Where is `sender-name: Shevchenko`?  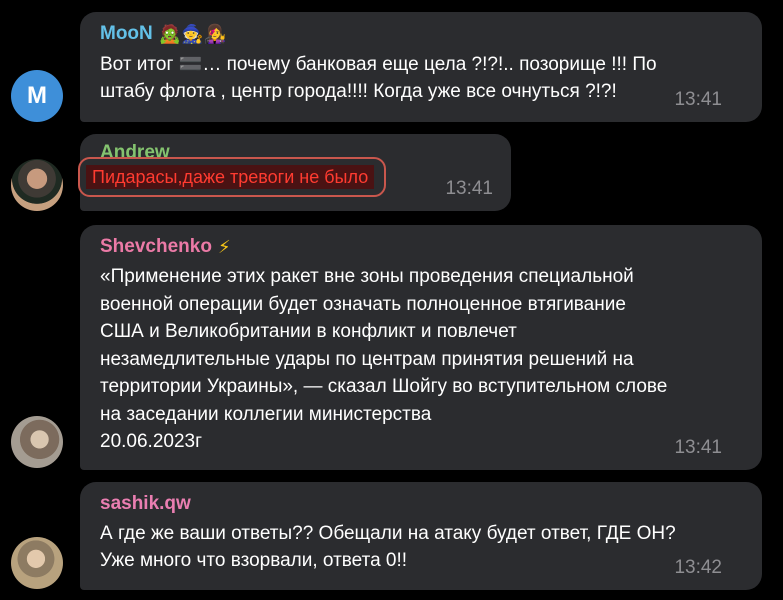 sender-name: Shevchenko is located at coordinates (156, 247).